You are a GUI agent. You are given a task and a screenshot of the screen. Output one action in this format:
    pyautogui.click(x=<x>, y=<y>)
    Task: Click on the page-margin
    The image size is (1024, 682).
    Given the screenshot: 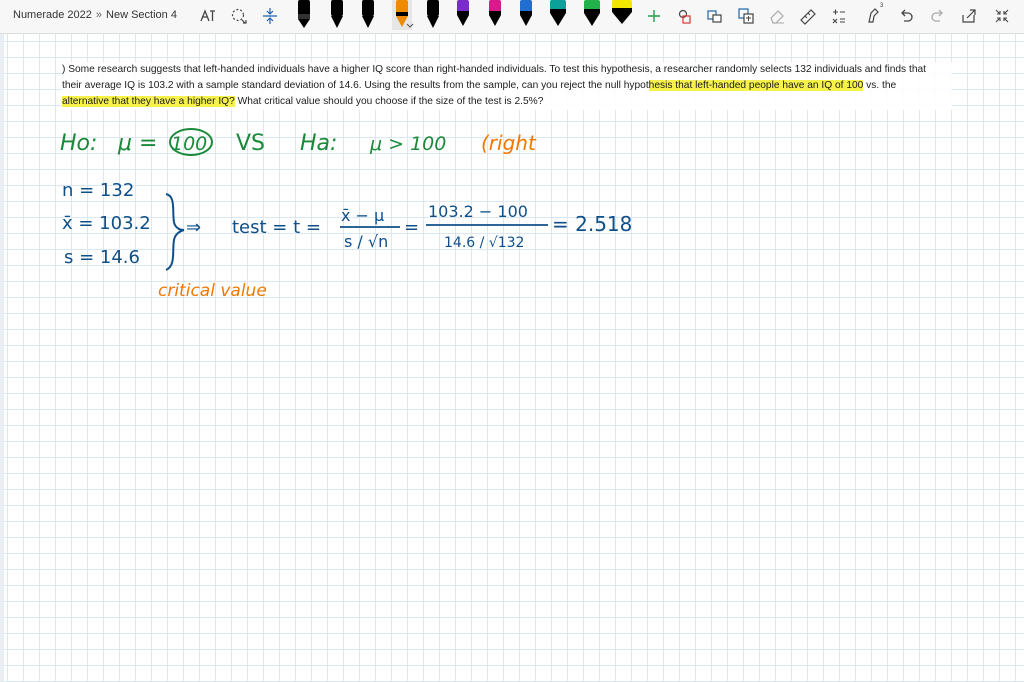 What is the action you would take?
    pyautogui.click(x=2, y=358)
    